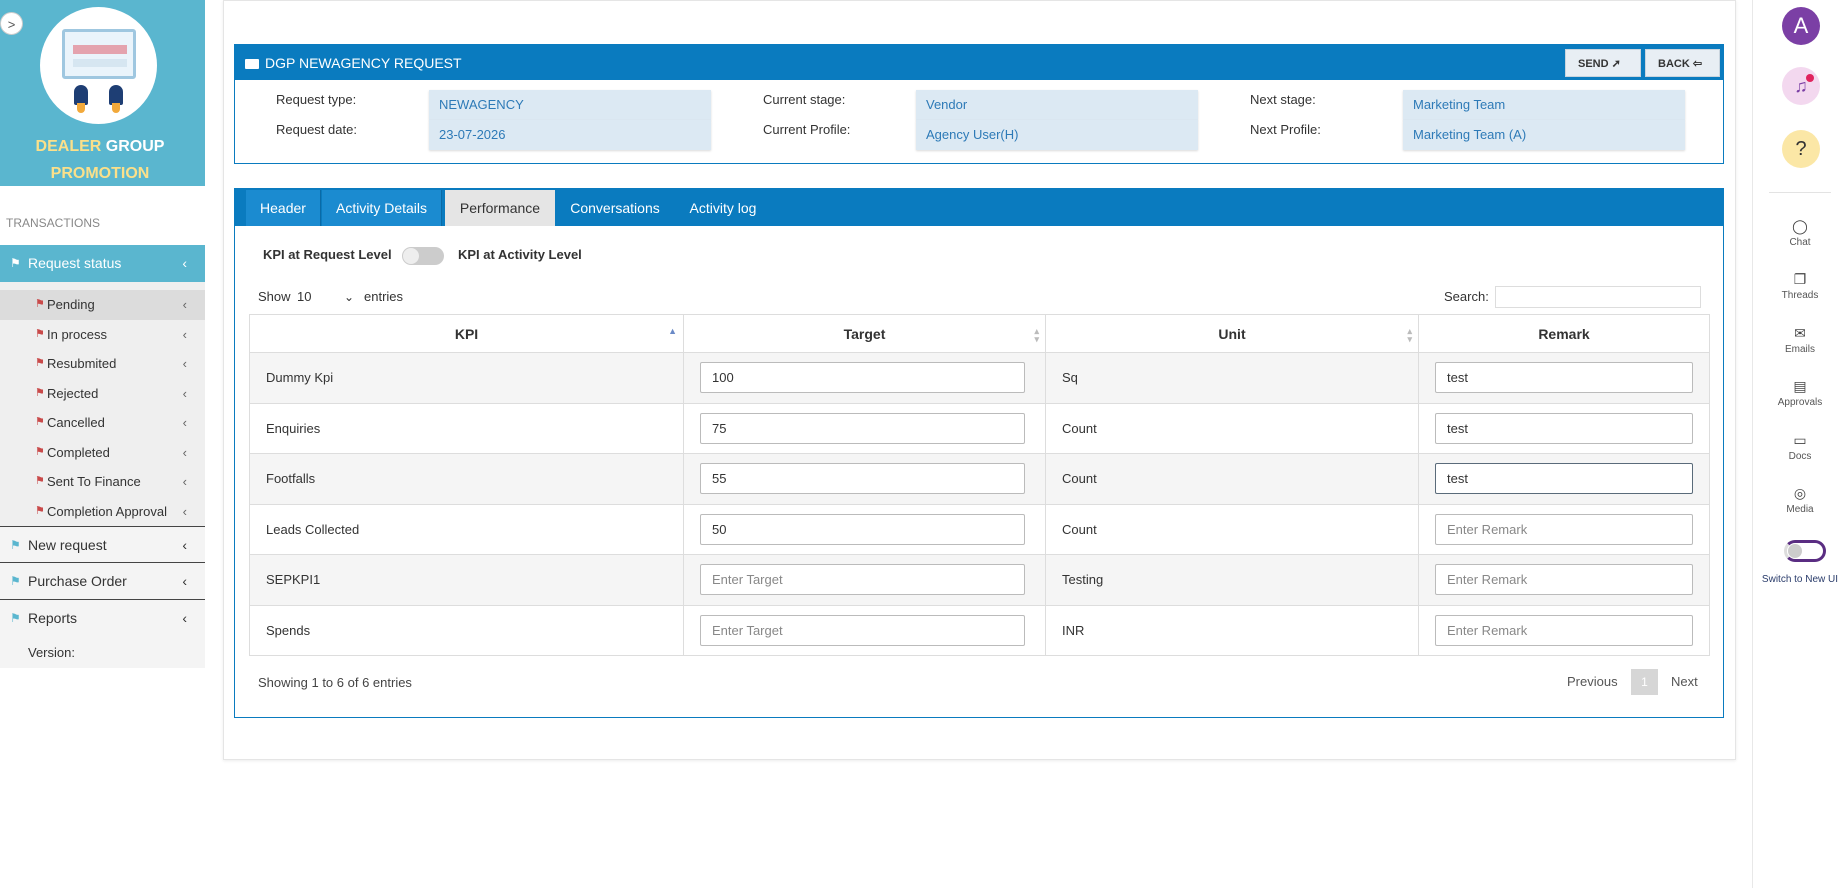 The height and width of the screenshot is (888, 1846). Describe the element at coordinates (102, 453) in the screenshot. I see `submenu-item-completed: ⚑ Completed ‹` at that location.